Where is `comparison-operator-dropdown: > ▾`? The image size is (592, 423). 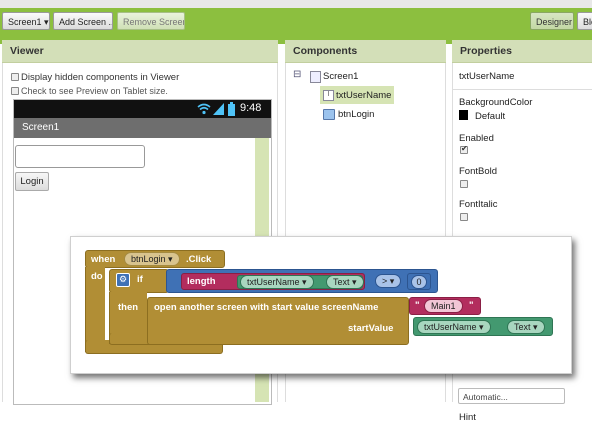 comparison-operator-dropdown: > ▾ is located at coordinates (388, 281).